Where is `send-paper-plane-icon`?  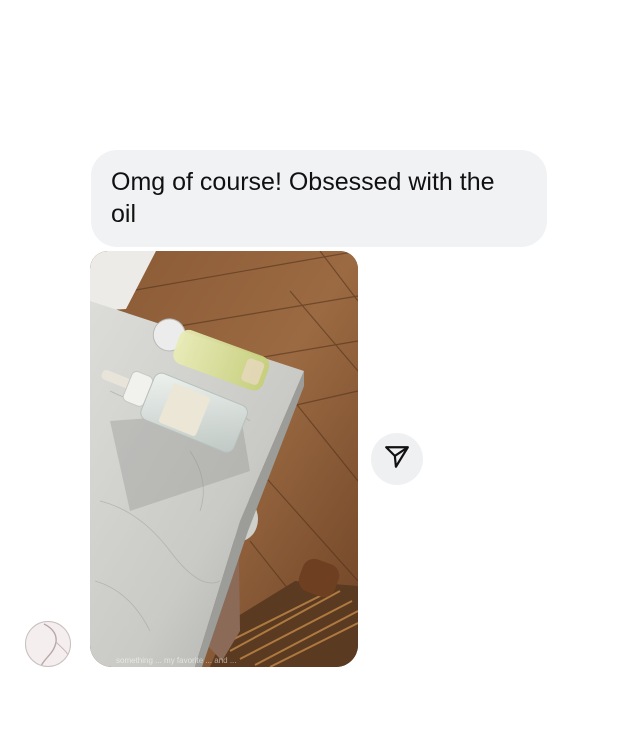
send-paper-plane-icon is located at coordinates (397, 459).